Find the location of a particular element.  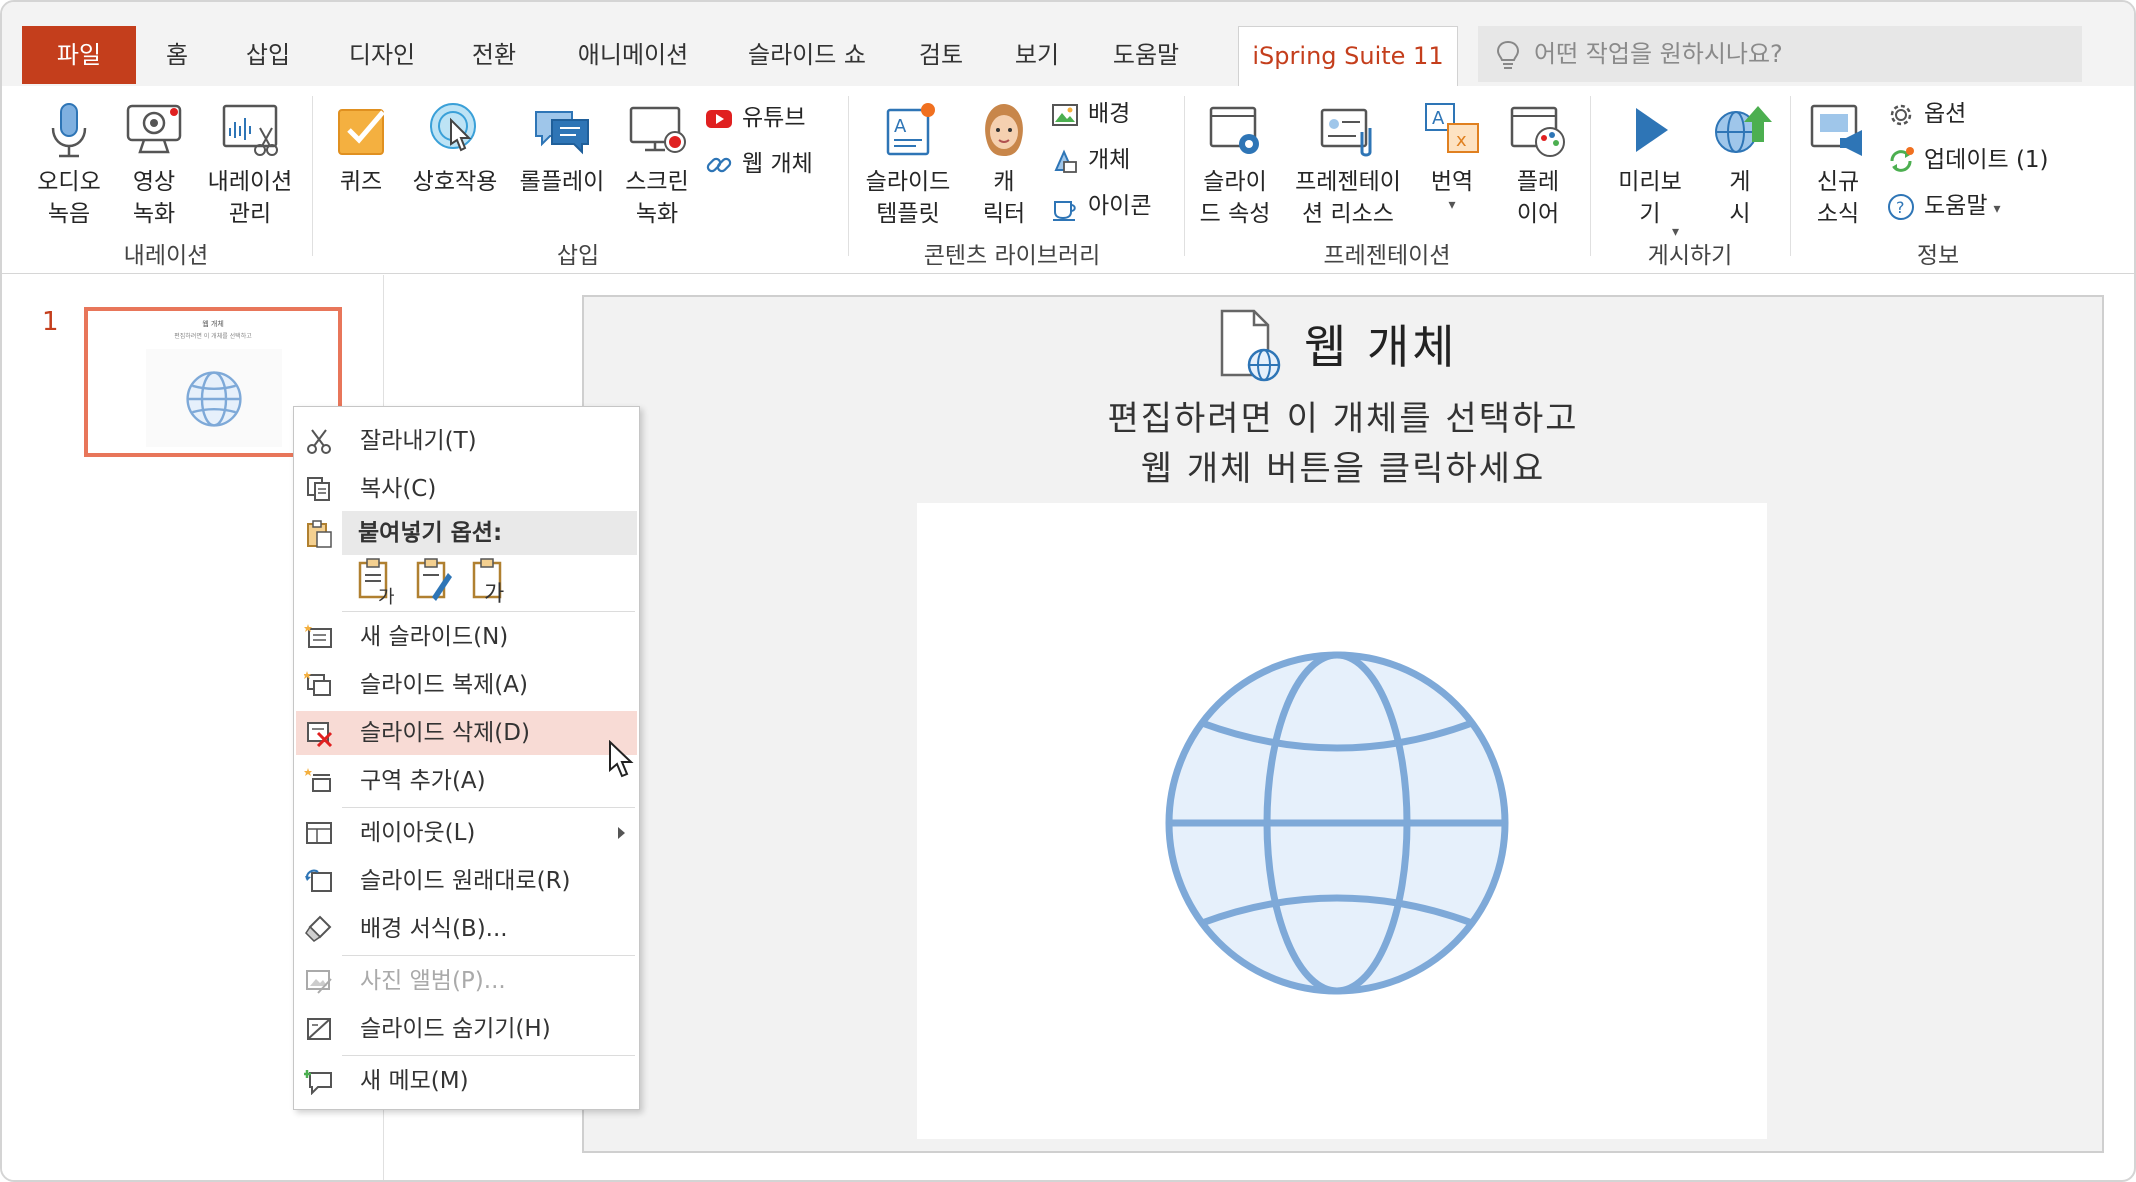

placeholder-title: 웹 개체 is located at coordinates (1381, 347).